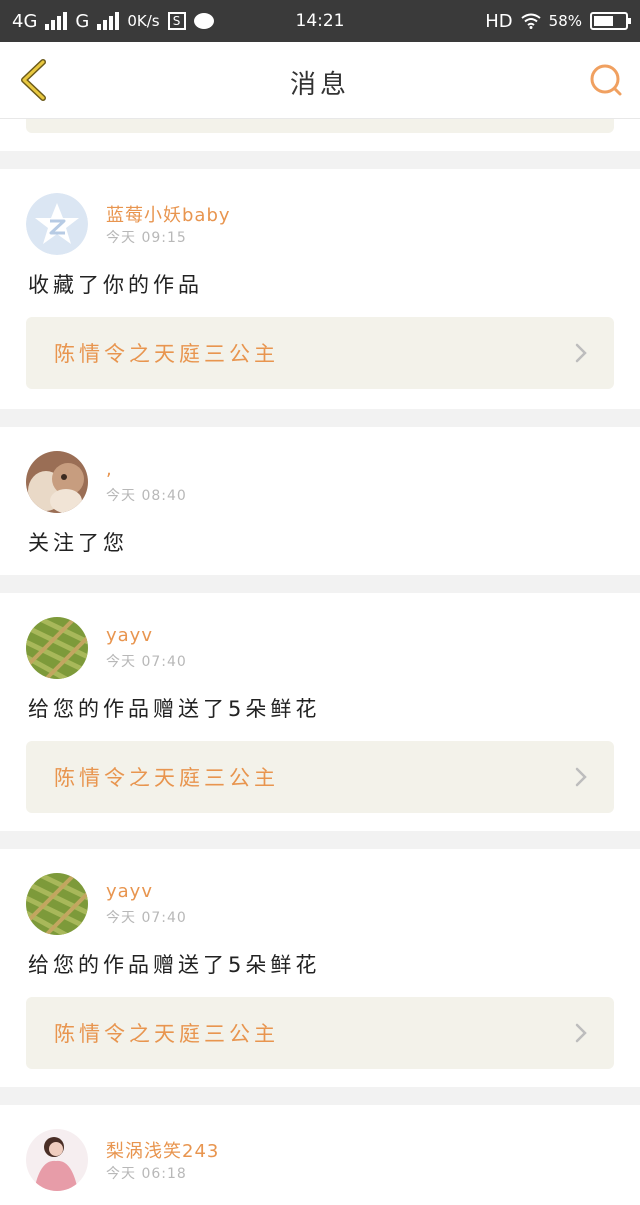 The image size is (640, 1205). What do you see at coordinates (203, 21) in the screenshot?
I see `chat-icon` at bounding box center [203, 21].